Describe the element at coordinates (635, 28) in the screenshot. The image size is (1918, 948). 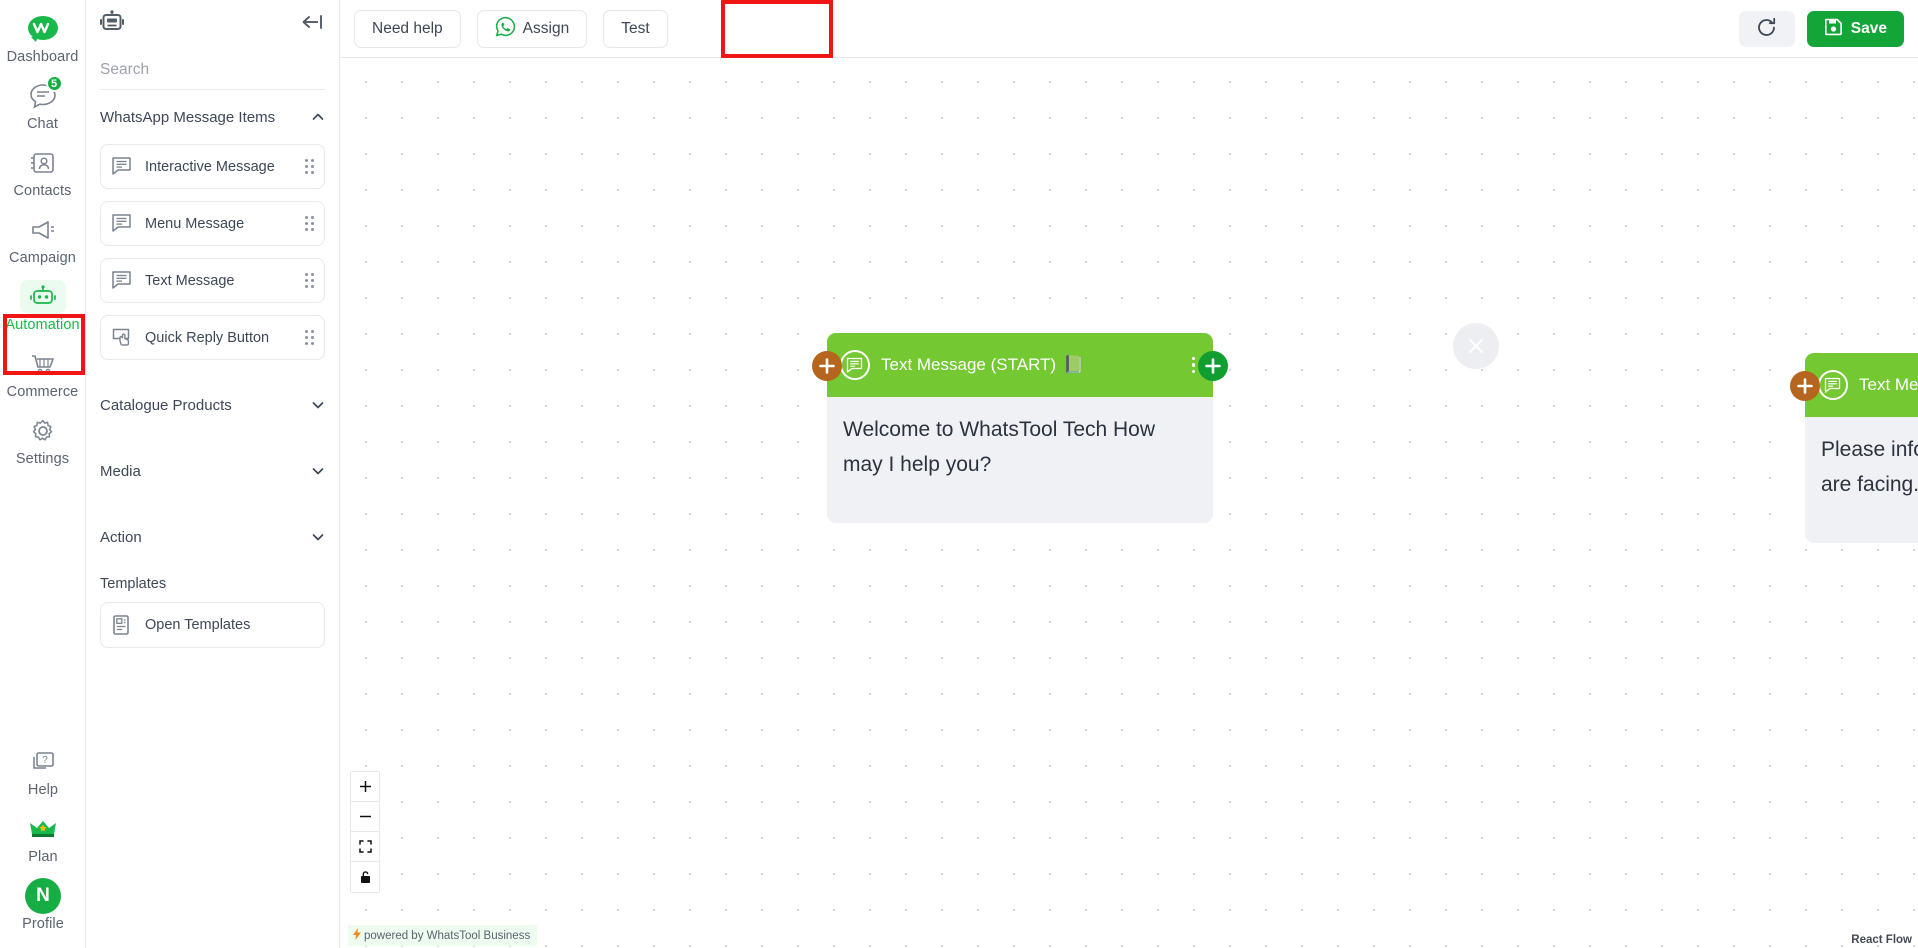
I see `test-button: Test` at that location.